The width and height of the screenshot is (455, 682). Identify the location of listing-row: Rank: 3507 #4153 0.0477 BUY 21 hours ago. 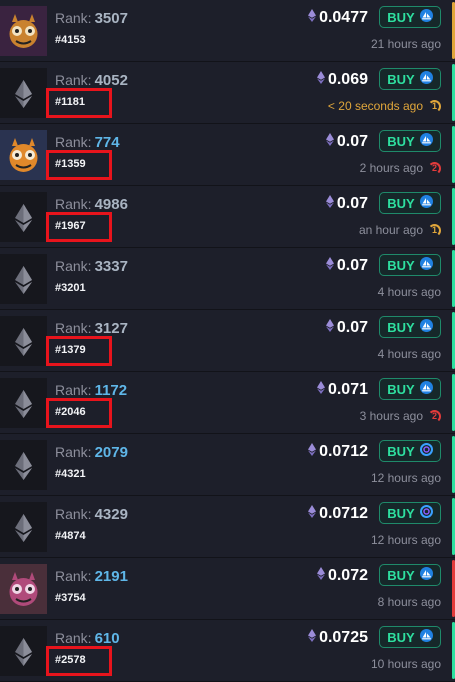
(227, 31).